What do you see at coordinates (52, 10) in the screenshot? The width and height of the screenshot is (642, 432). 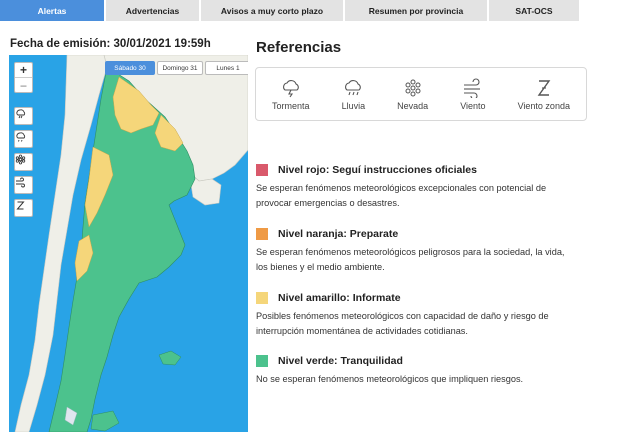 I see `tab-alertas: Alertas` at bounding box center [52, 10].